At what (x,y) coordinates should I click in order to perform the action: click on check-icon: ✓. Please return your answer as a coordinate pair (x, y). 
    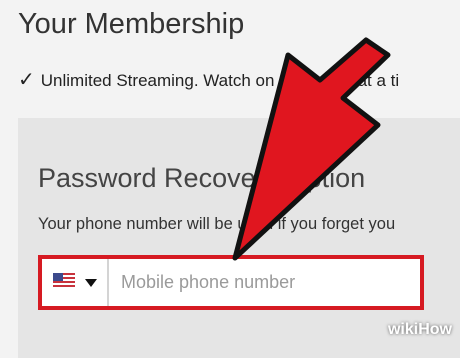
    Looking at the image, I should click on (26, 80).